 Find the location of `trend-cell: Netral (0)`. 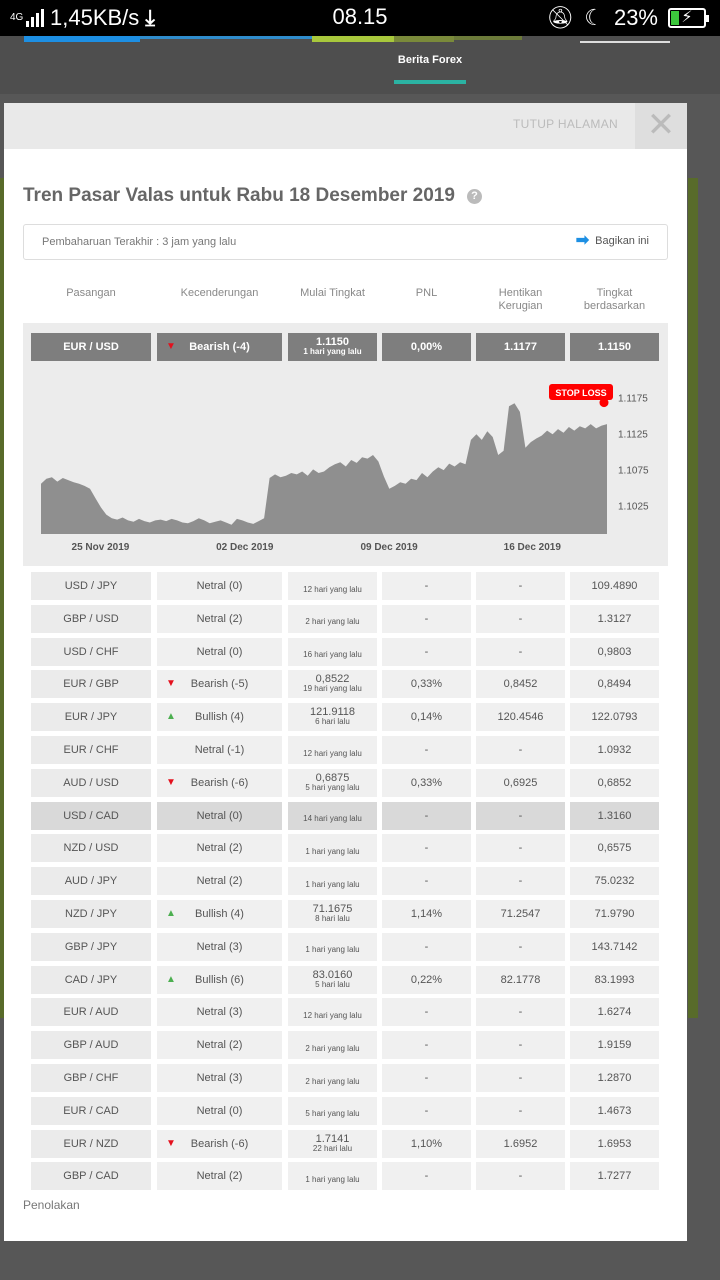

trend-cell: Netral (0) is located at coordinates (219, 651).